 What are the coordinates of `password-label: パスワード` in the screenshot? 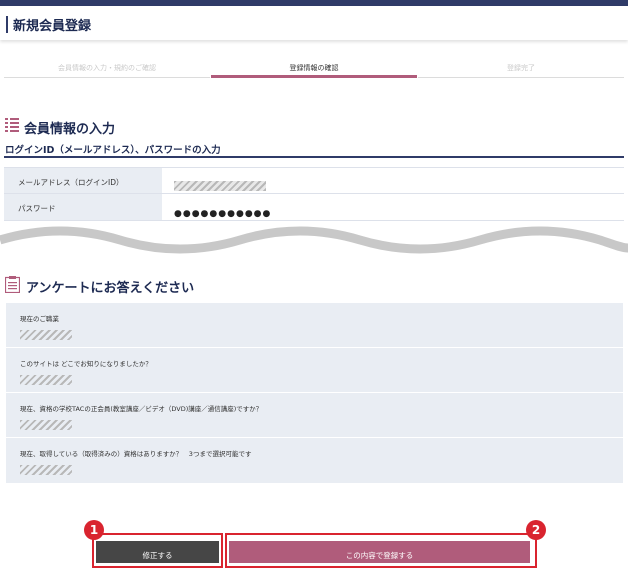 It's located at (83, 207).